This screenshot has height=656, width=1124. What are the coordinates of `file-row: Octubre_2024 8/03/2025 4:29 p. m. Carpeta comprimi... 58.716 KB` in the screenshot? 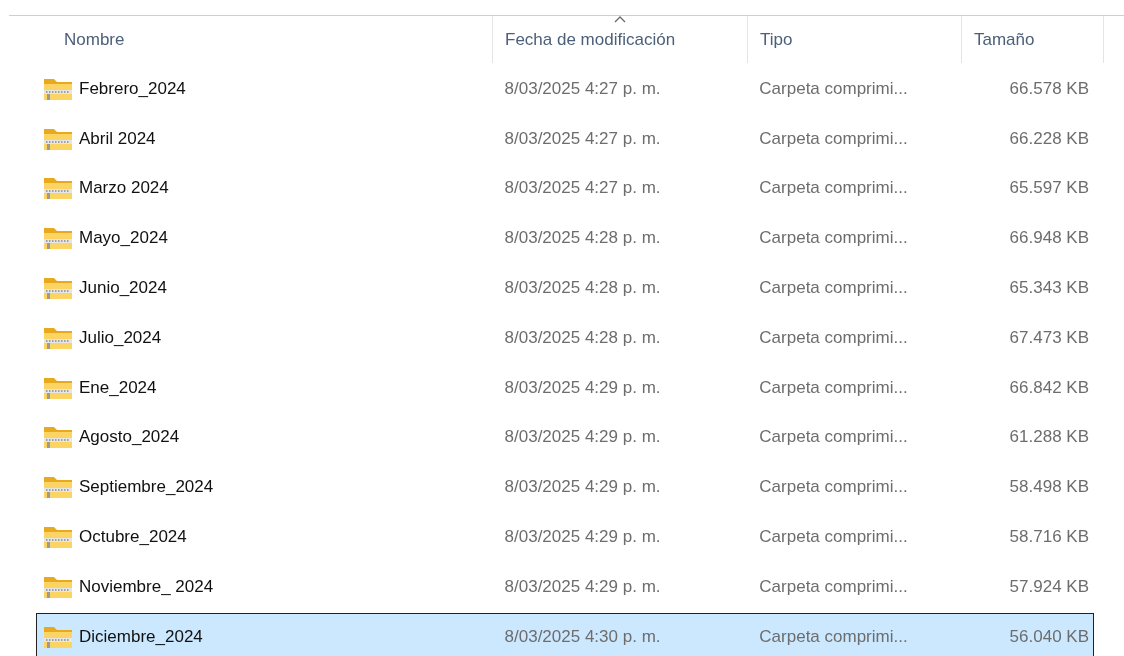 It's located at (565, 536).